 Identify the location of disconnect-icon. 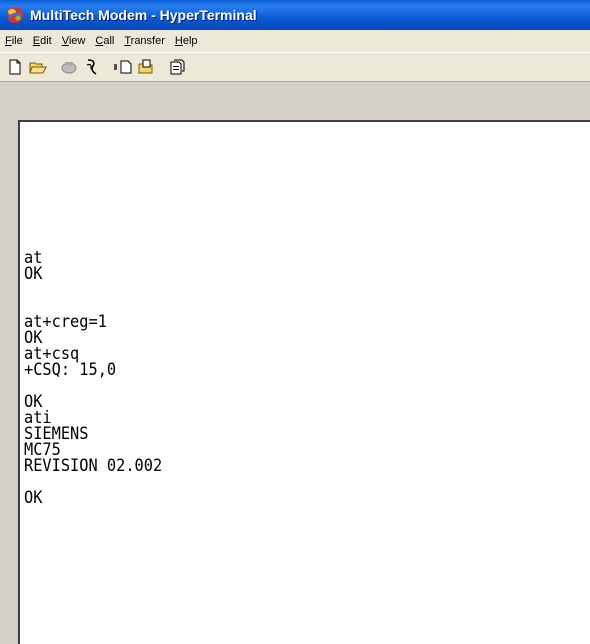
(91, 67).